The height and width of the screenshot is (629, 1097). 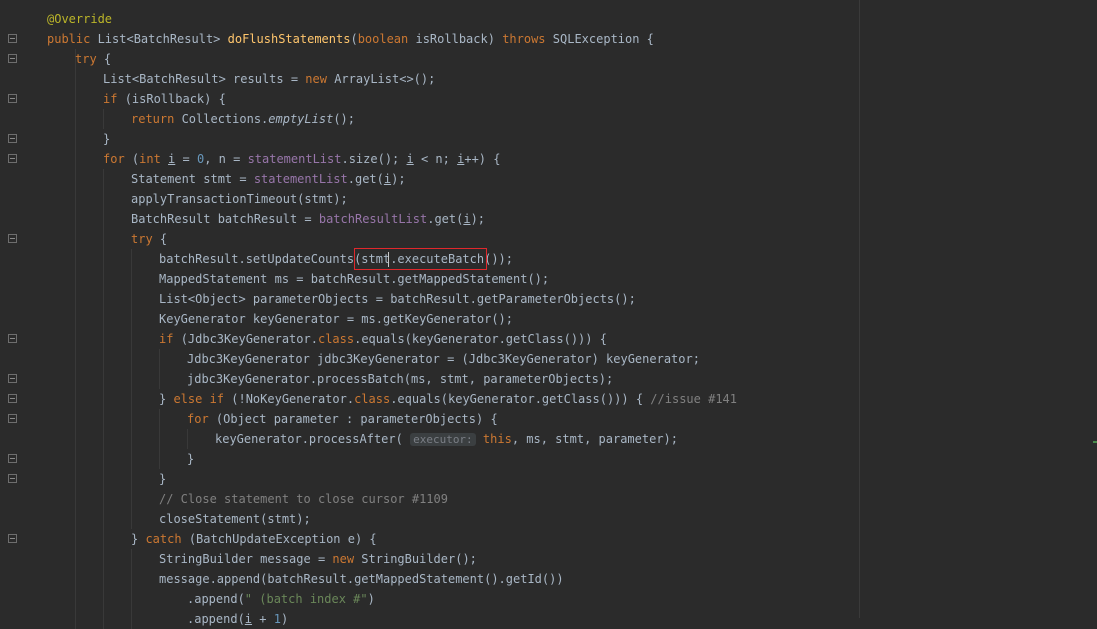 I want to click on code-token: if, so click(x=114, y=99).